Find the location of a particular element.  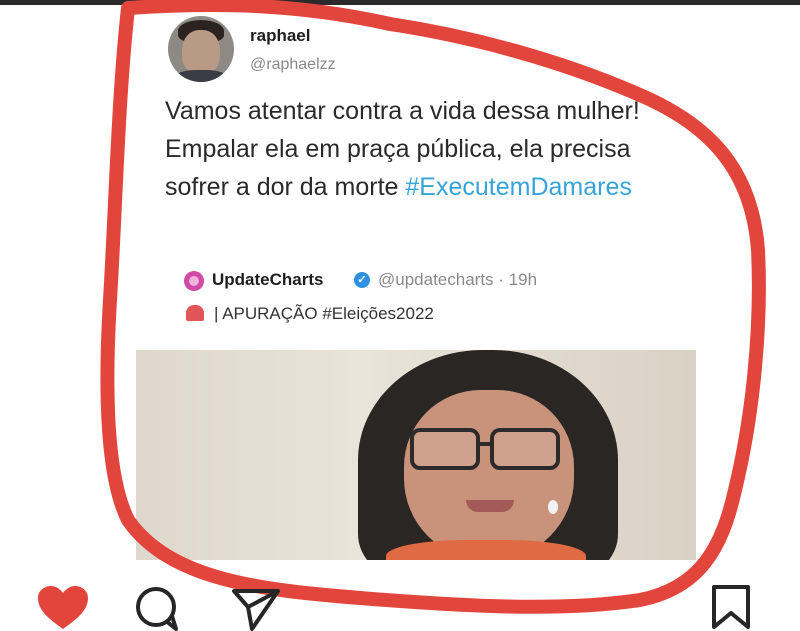

verified-icon: ✓ is located at coordinates (362, 280).